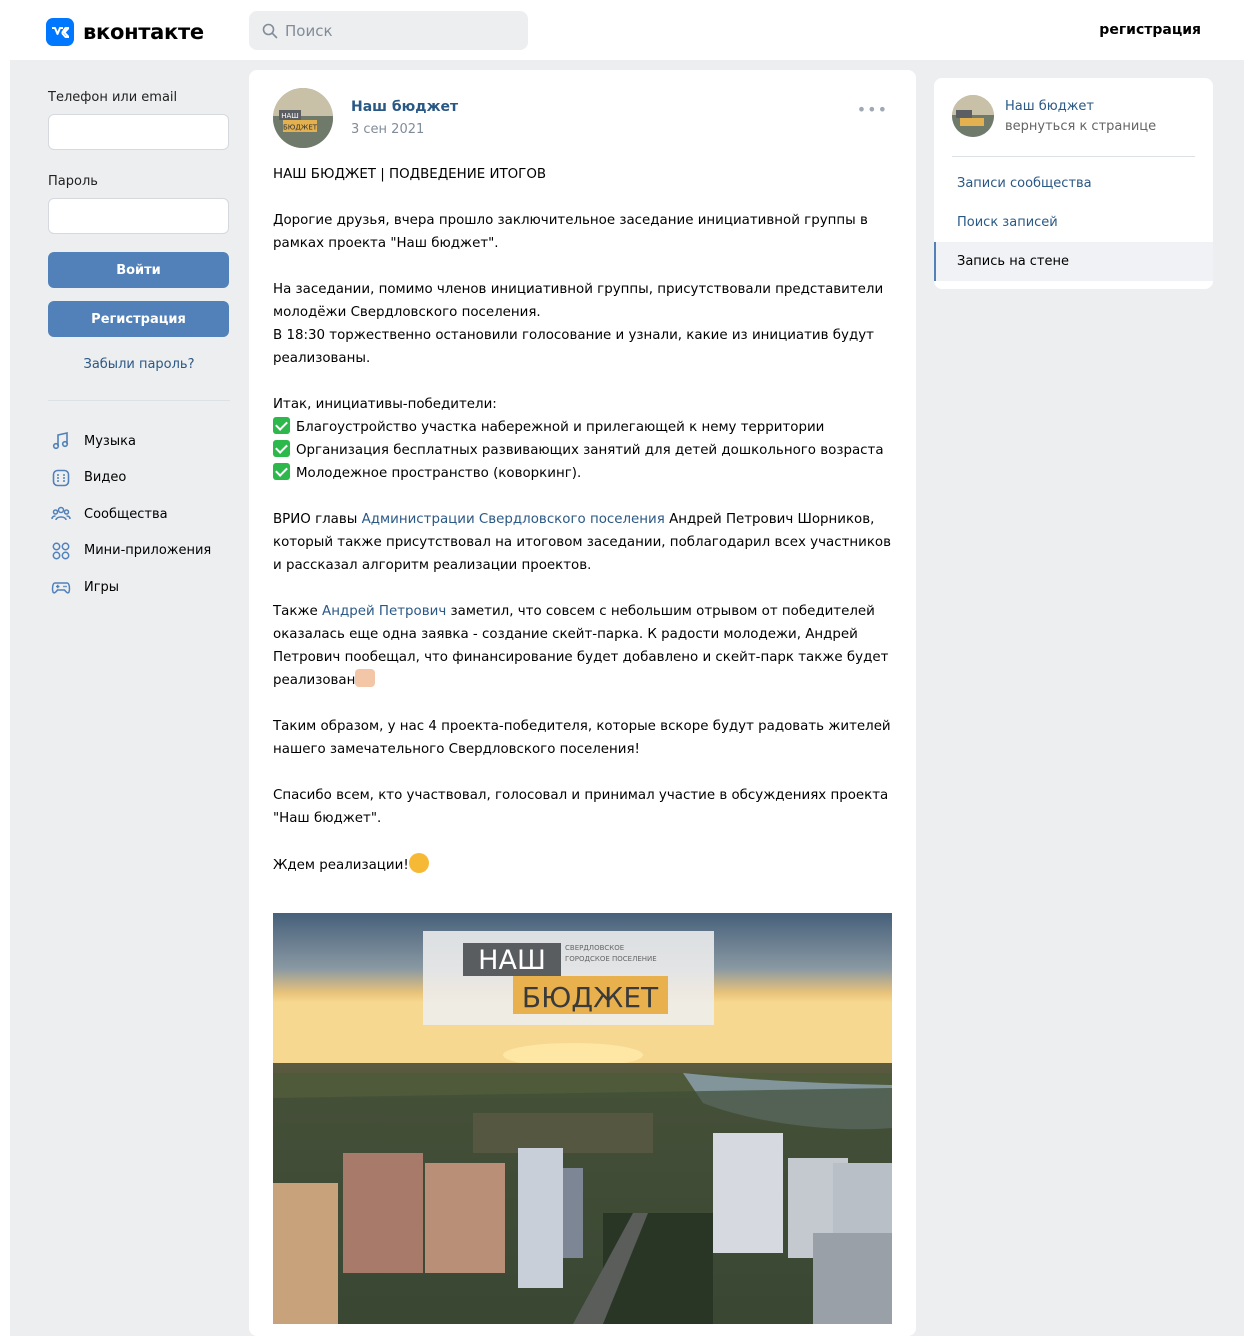 The image size is (1244, 1336). Describe the element at coordinates (138, 216) in the screenshot. I see `password-field` at that location.